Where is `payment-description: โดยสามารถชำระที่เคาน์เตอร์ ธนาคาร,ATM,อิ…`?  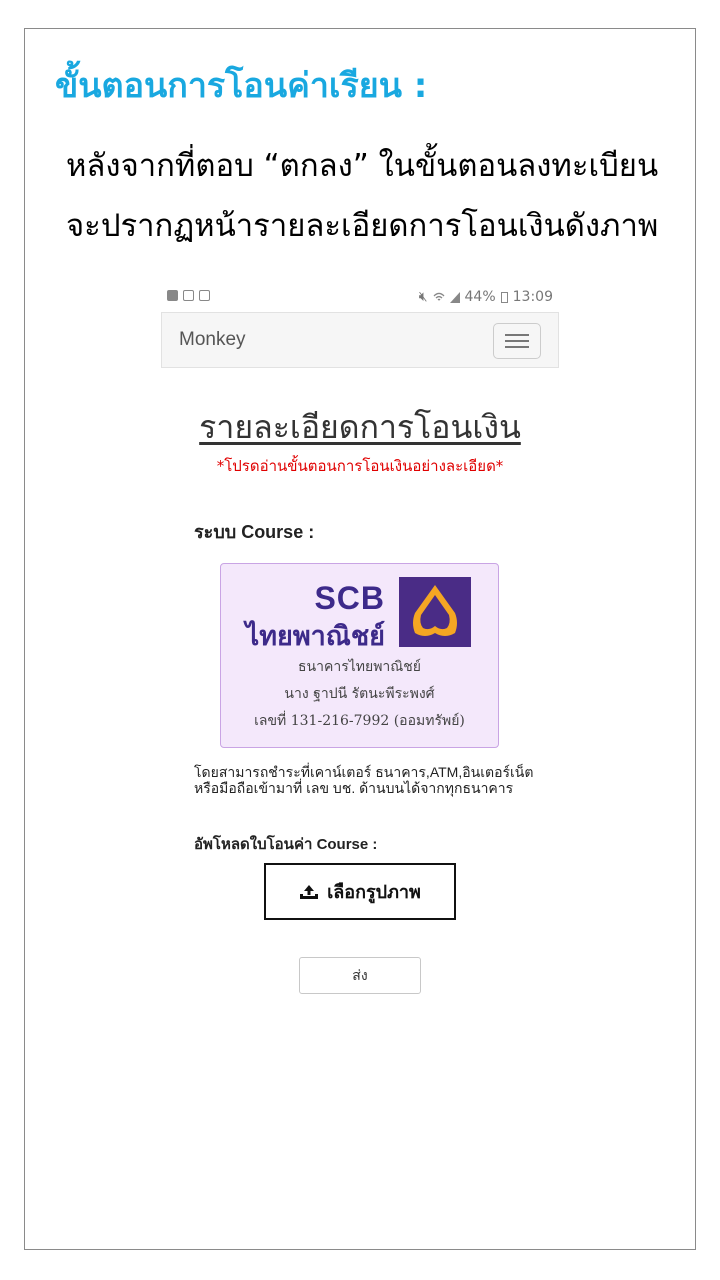
payment-description: โดยสามารถชำระที่เคาน์เตอร์ ธนาคาร,ATM,อิ… is located at coordinates (364, 780).